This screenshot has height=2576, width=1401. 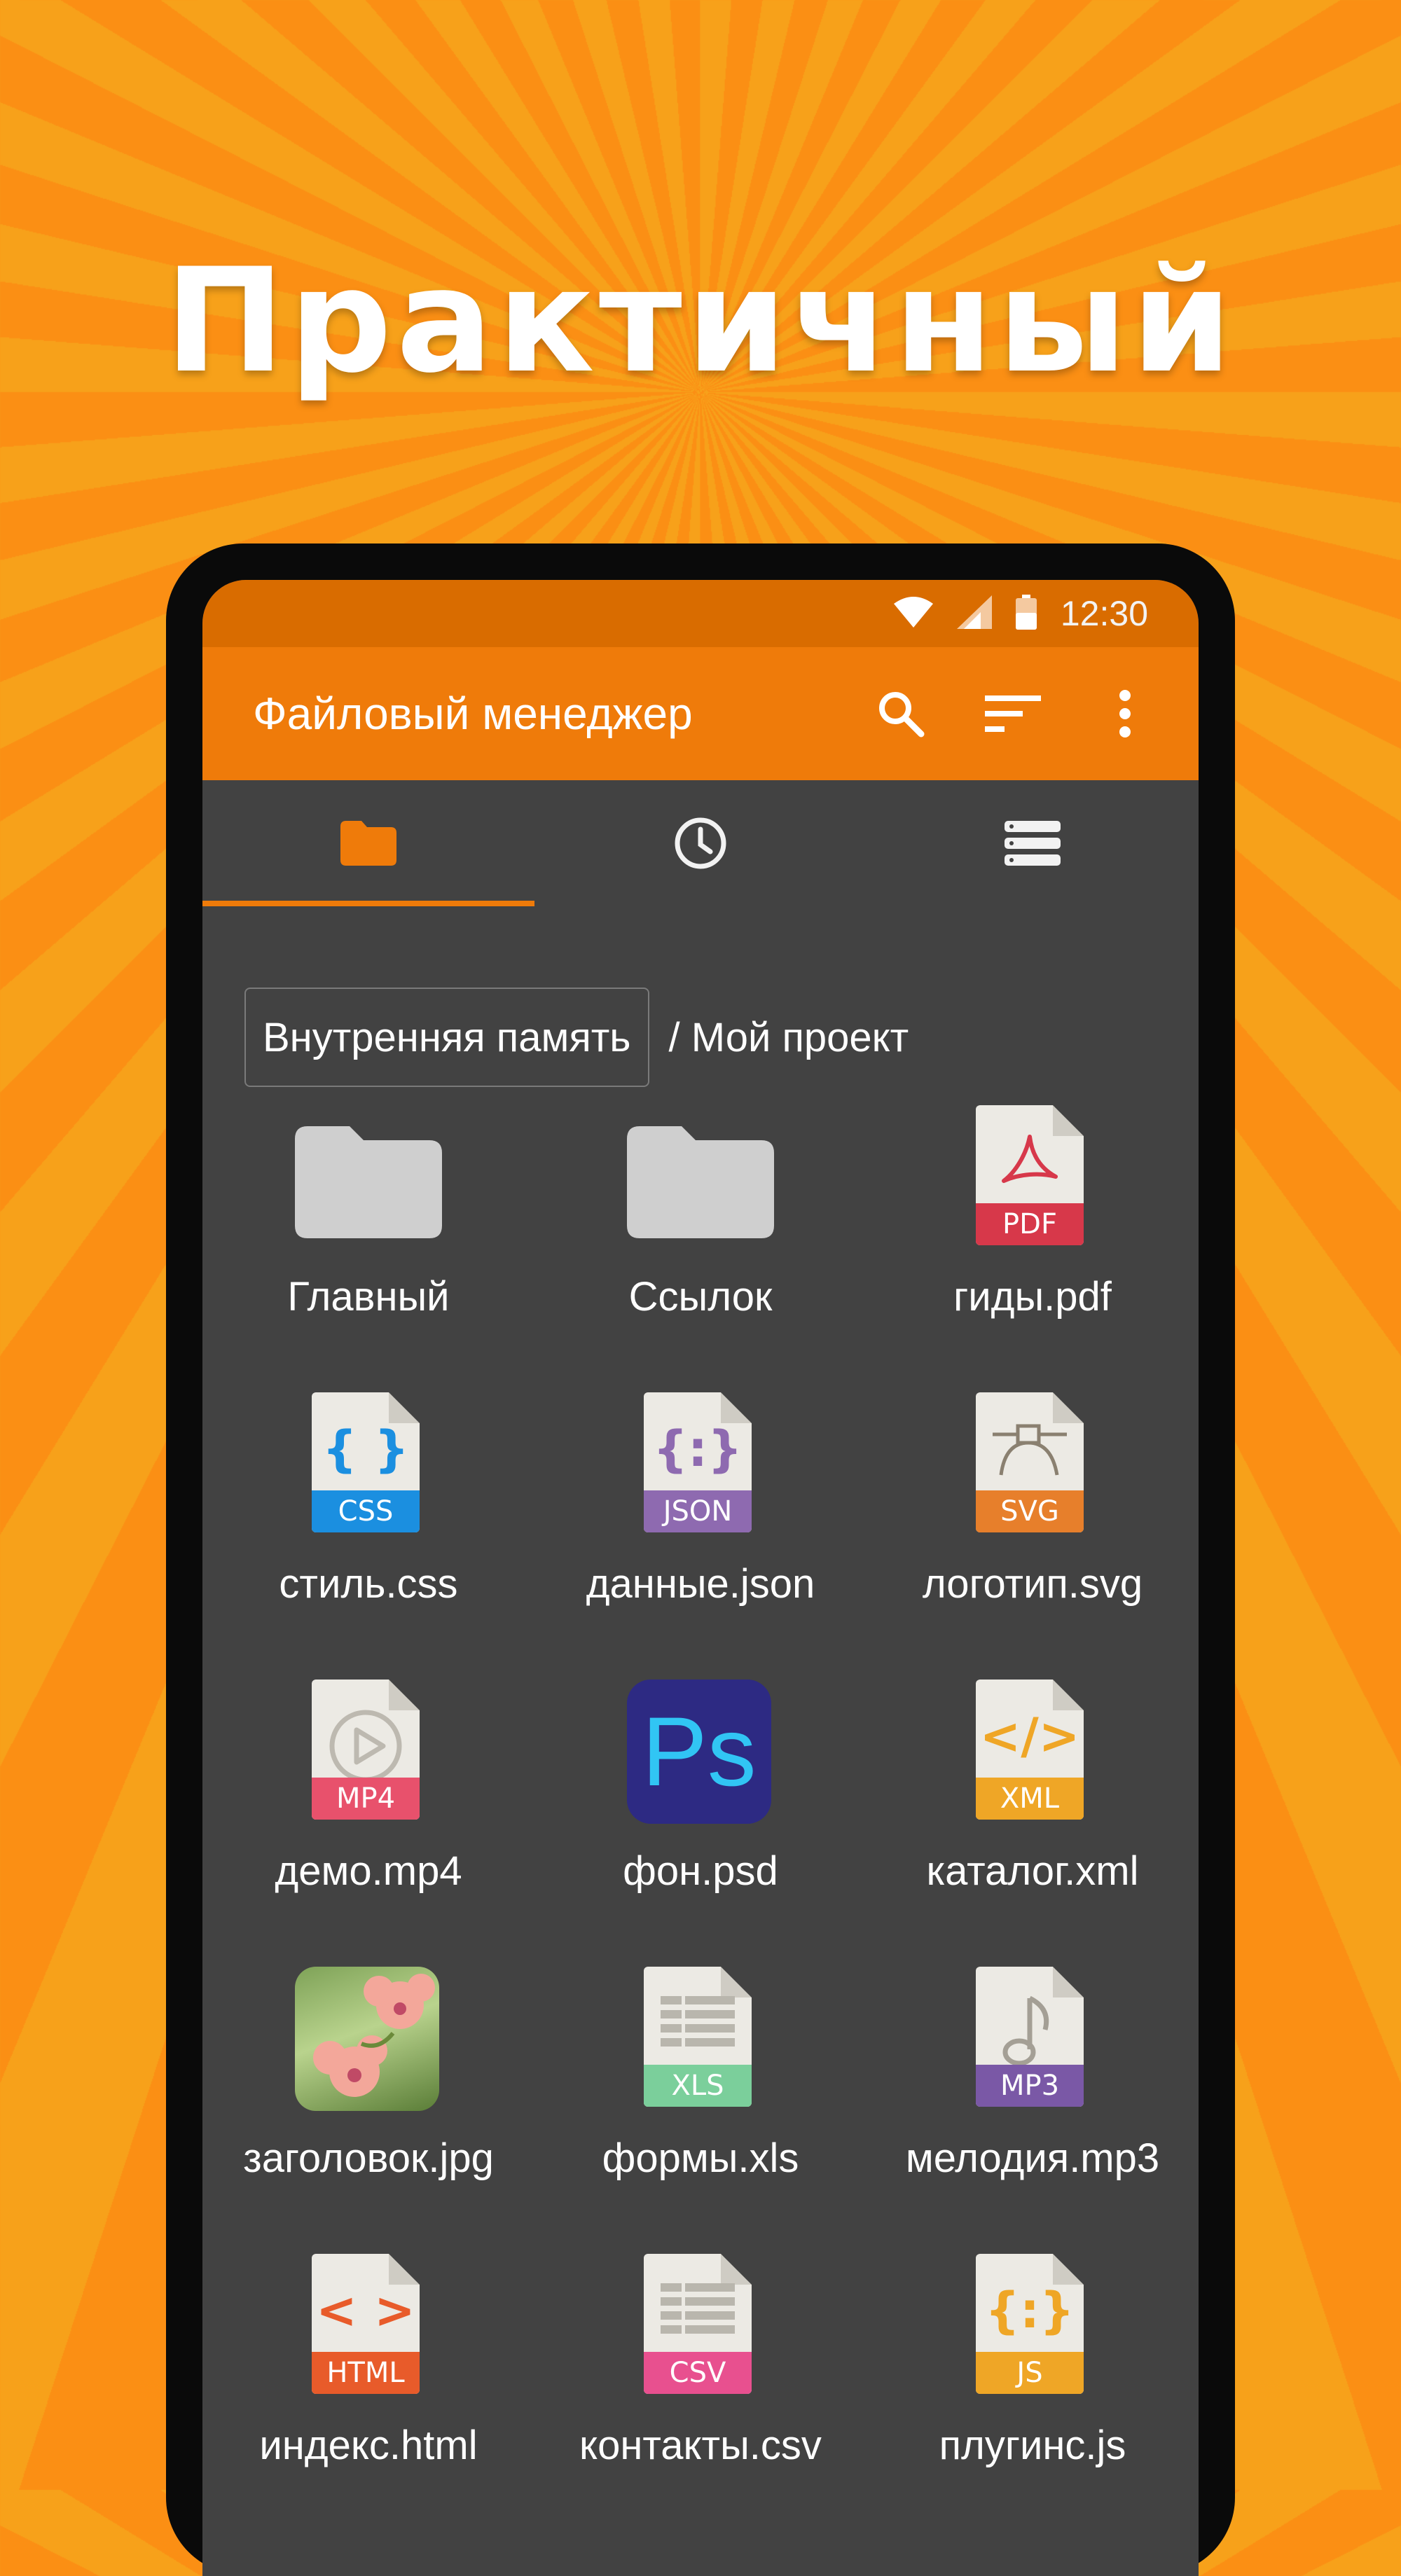 I want to click on file-name: плугинс.js, so click(x=1032, y=2445).